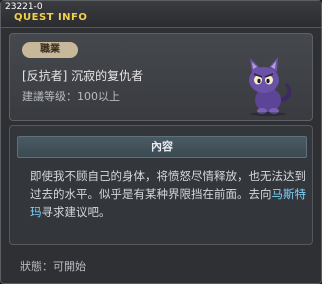 The height and width of the screenshot is (284, 322). I want to click on quest-id: 23221-0, so click(24, 7).